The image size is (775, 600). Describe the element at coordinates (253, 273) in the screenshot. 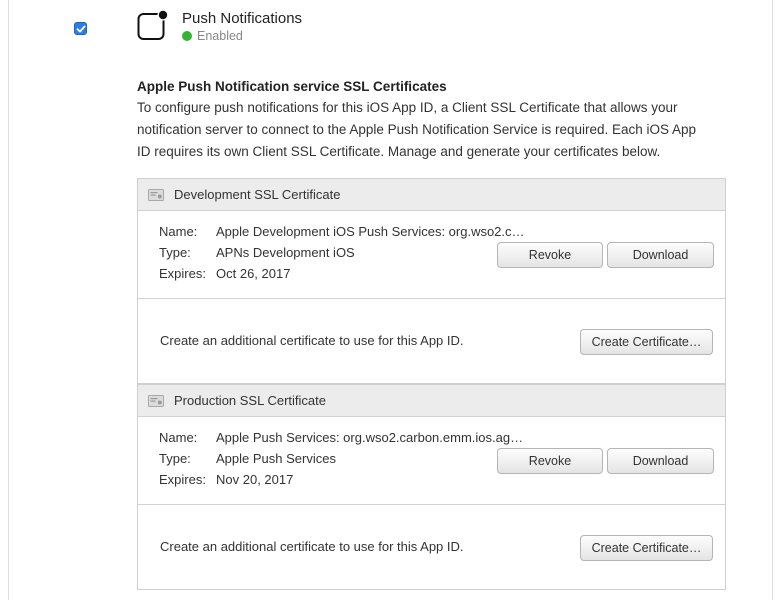

I see `development-expires-value: Oct 26, 2017` at that location.